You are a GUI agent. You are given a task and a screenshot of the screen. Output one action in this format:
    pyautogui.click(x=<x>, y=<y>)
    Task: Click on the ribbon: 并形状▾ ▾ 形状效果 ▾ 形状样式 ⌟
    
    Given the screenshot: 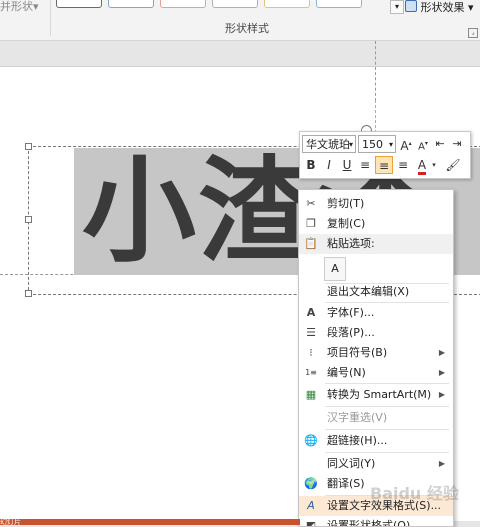 What is the action you would take?
    pyautogui.click(x=240, y=20)
    